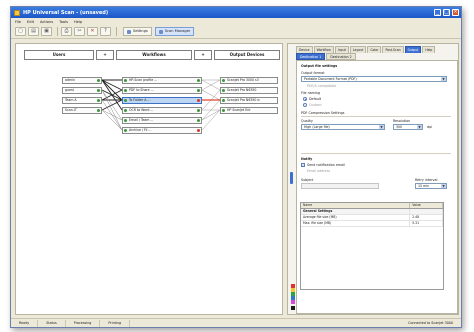 The image size is (474, 332). I want to click on menu-bar: File Edit Actions Tools Help, so click(236, 21).